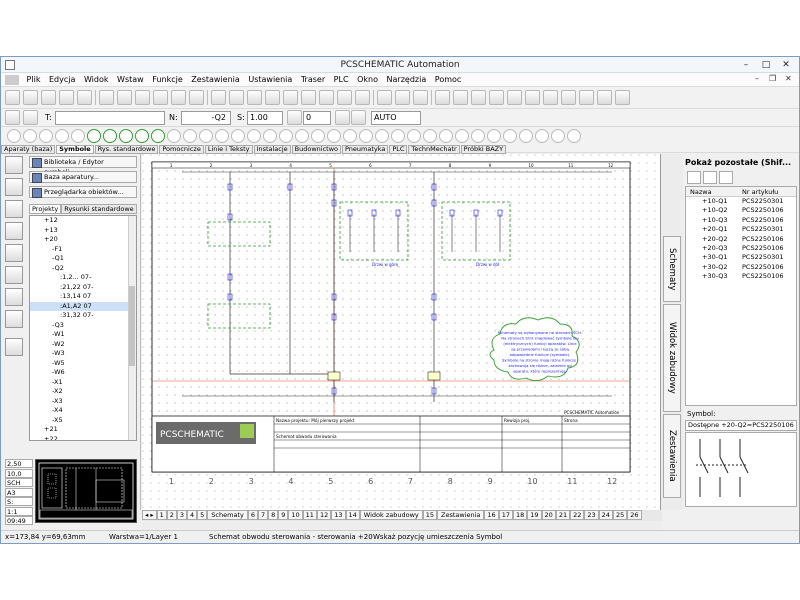  Describe the element at coordinates (252, 515) in the screenshot. I see `page-tab: 6` at that location.